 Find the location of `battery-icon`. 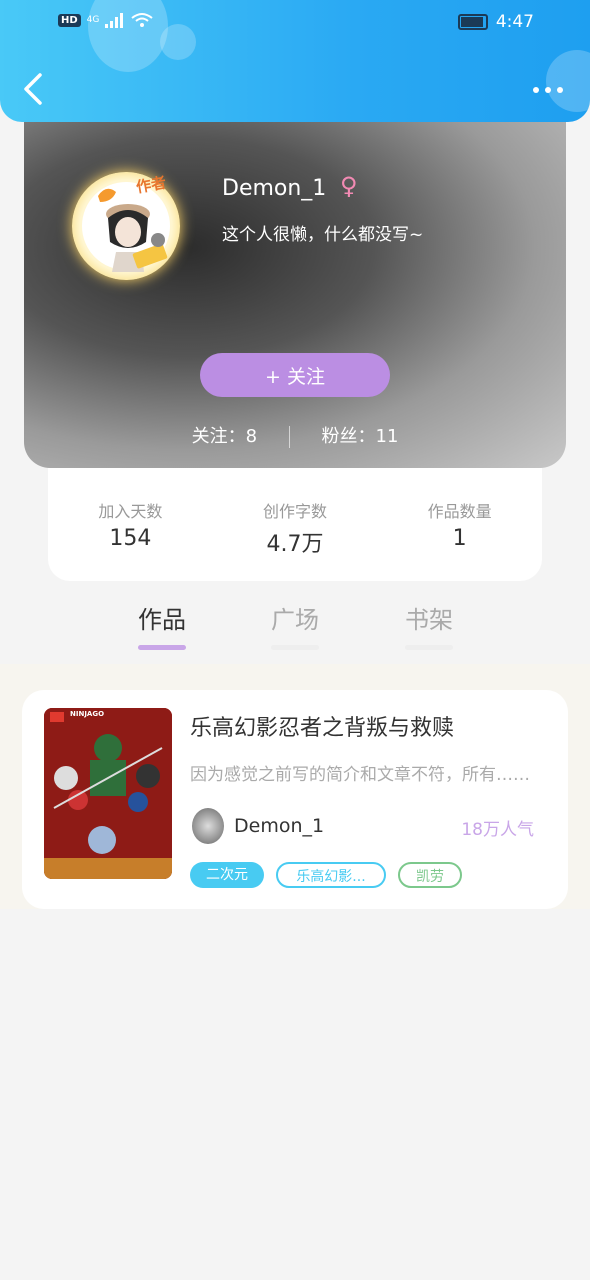

battery-icon is located at coordinates (472, 22).